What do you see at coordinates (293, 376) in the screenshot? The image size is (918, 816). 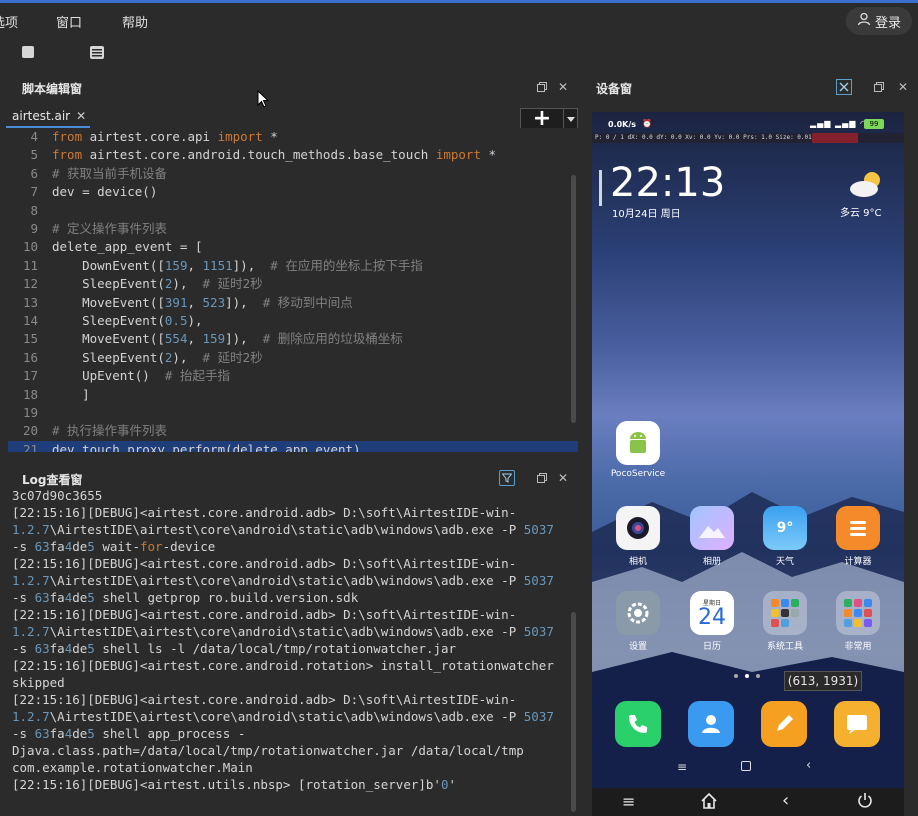 I see `code-line: 17 UpEvent() # 抬起手指` at bounding box center [293, 376].